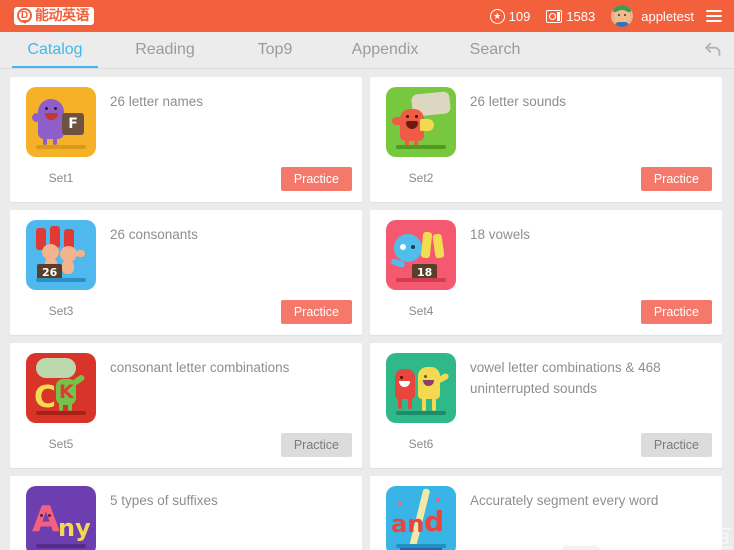  What do you see at coordinates (367, 16) in the screenshot?
I see `app-header: D 能动英语 ★ 109 1583 appletest` at bounding box center [367, 16].